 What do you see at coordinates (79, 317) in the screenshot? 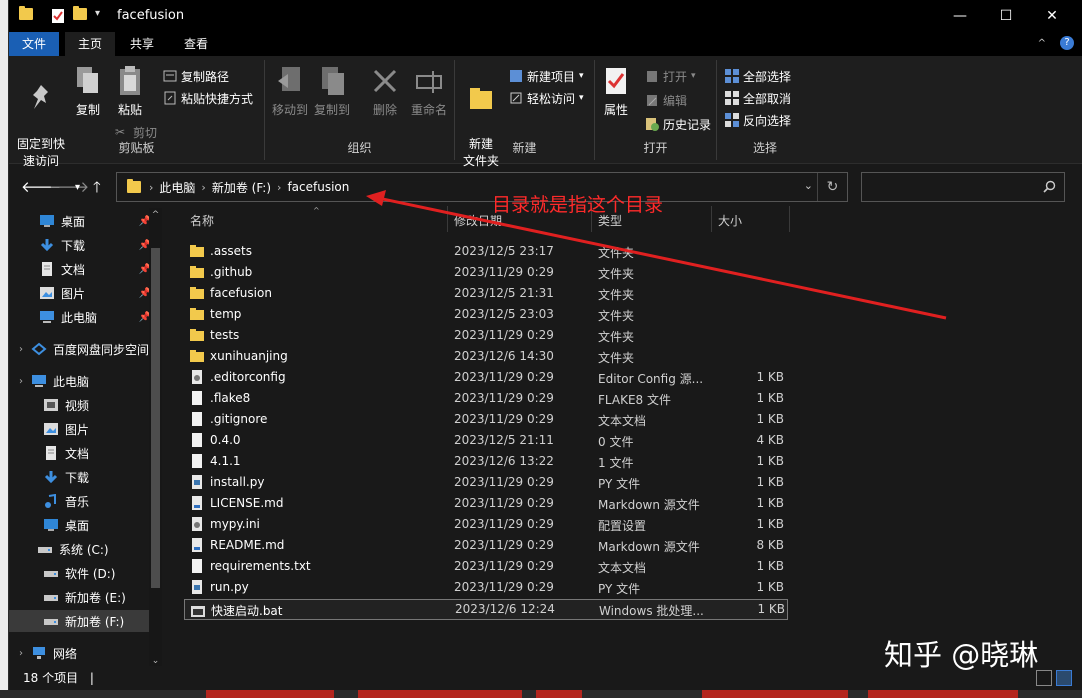
I see `sidebar-item: 此电脑 📌` at bounding box center [79, 317].